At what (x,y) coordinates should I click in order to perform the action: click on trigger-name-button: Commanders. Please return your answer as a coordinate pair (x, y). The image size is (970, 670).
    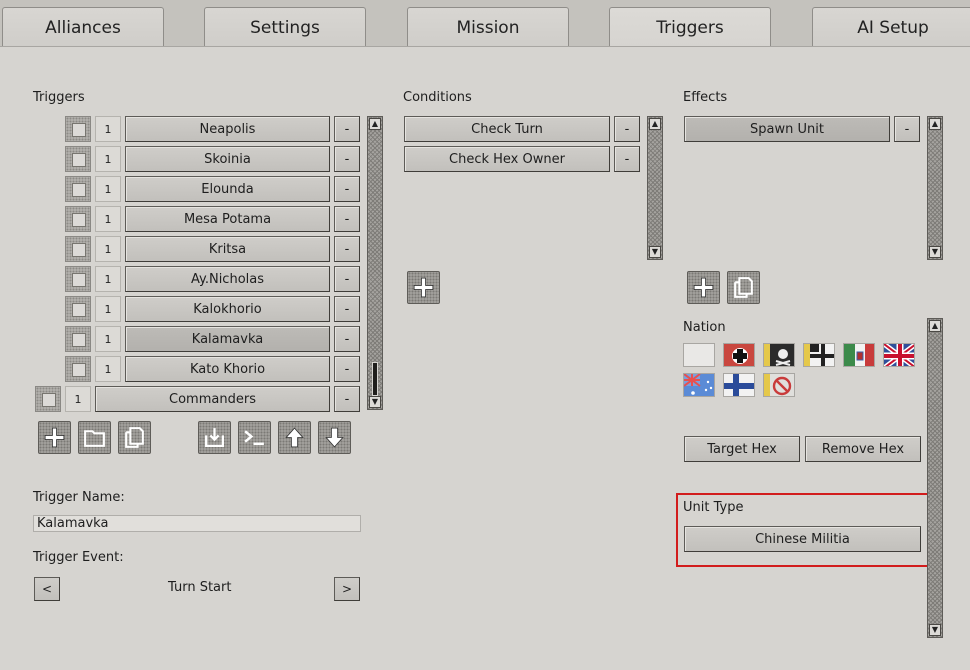
    Looking at the image, I should click on (212, 399).